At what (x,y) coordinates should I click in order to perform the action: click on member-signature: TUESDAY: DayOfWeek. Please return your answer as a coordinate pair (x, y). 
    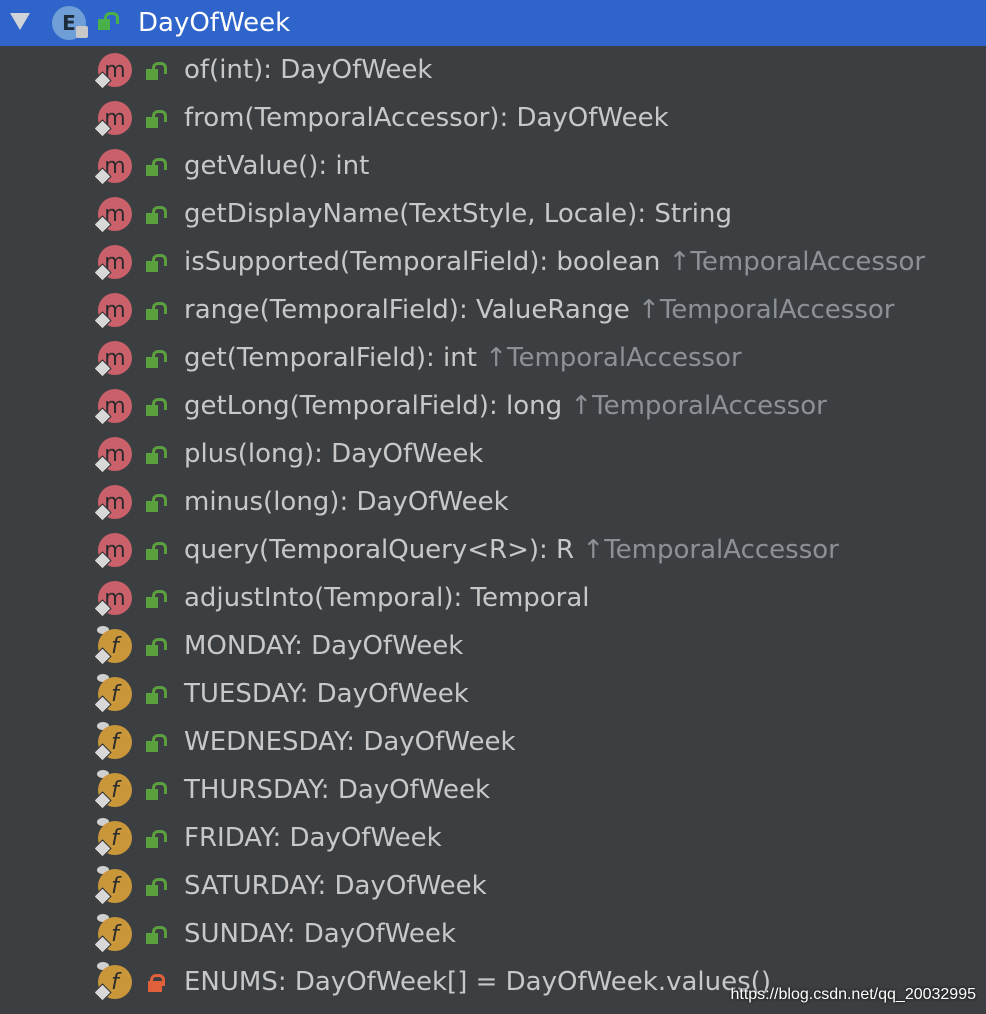
    Looking at the image, I should click on (326, 694).